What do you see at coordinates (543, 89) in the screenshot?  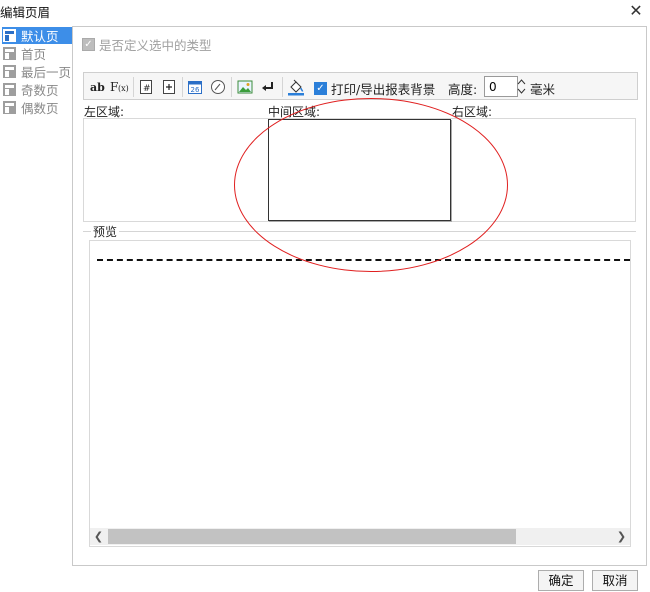 I see `height-unit-label: 毫米` at bounding box center [543, 89].